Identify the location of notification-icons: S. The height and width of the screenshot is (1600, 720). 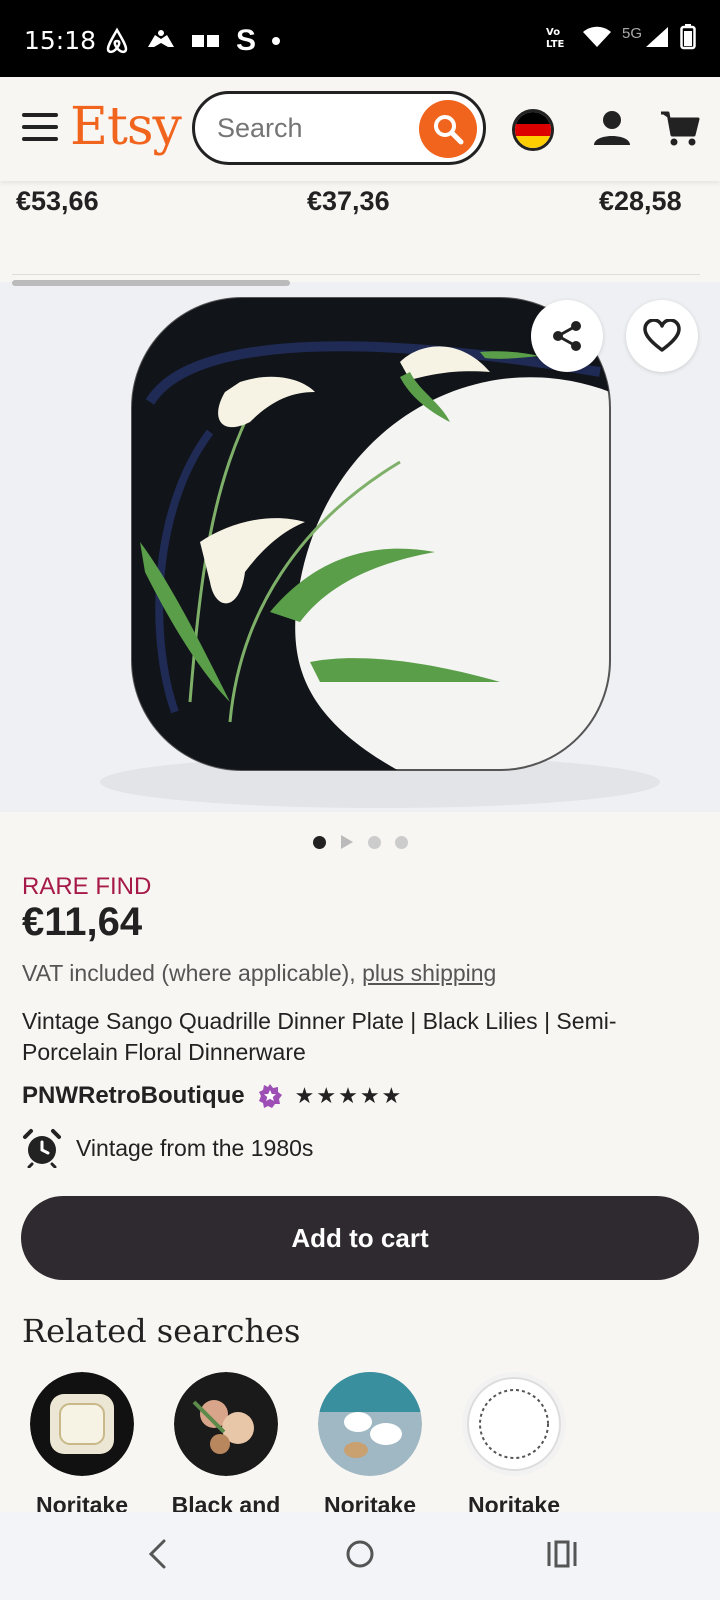
(192, 41).